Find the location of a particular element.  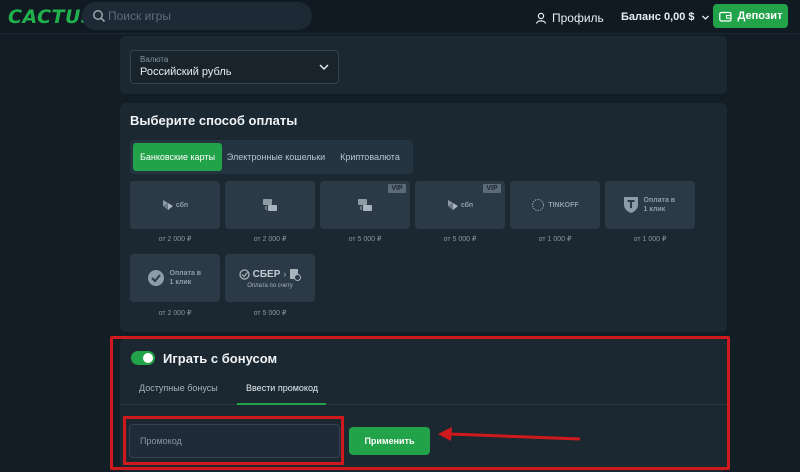

balance-dropdown: Баланс 0,00 $ is located at coordinates (665, 17).